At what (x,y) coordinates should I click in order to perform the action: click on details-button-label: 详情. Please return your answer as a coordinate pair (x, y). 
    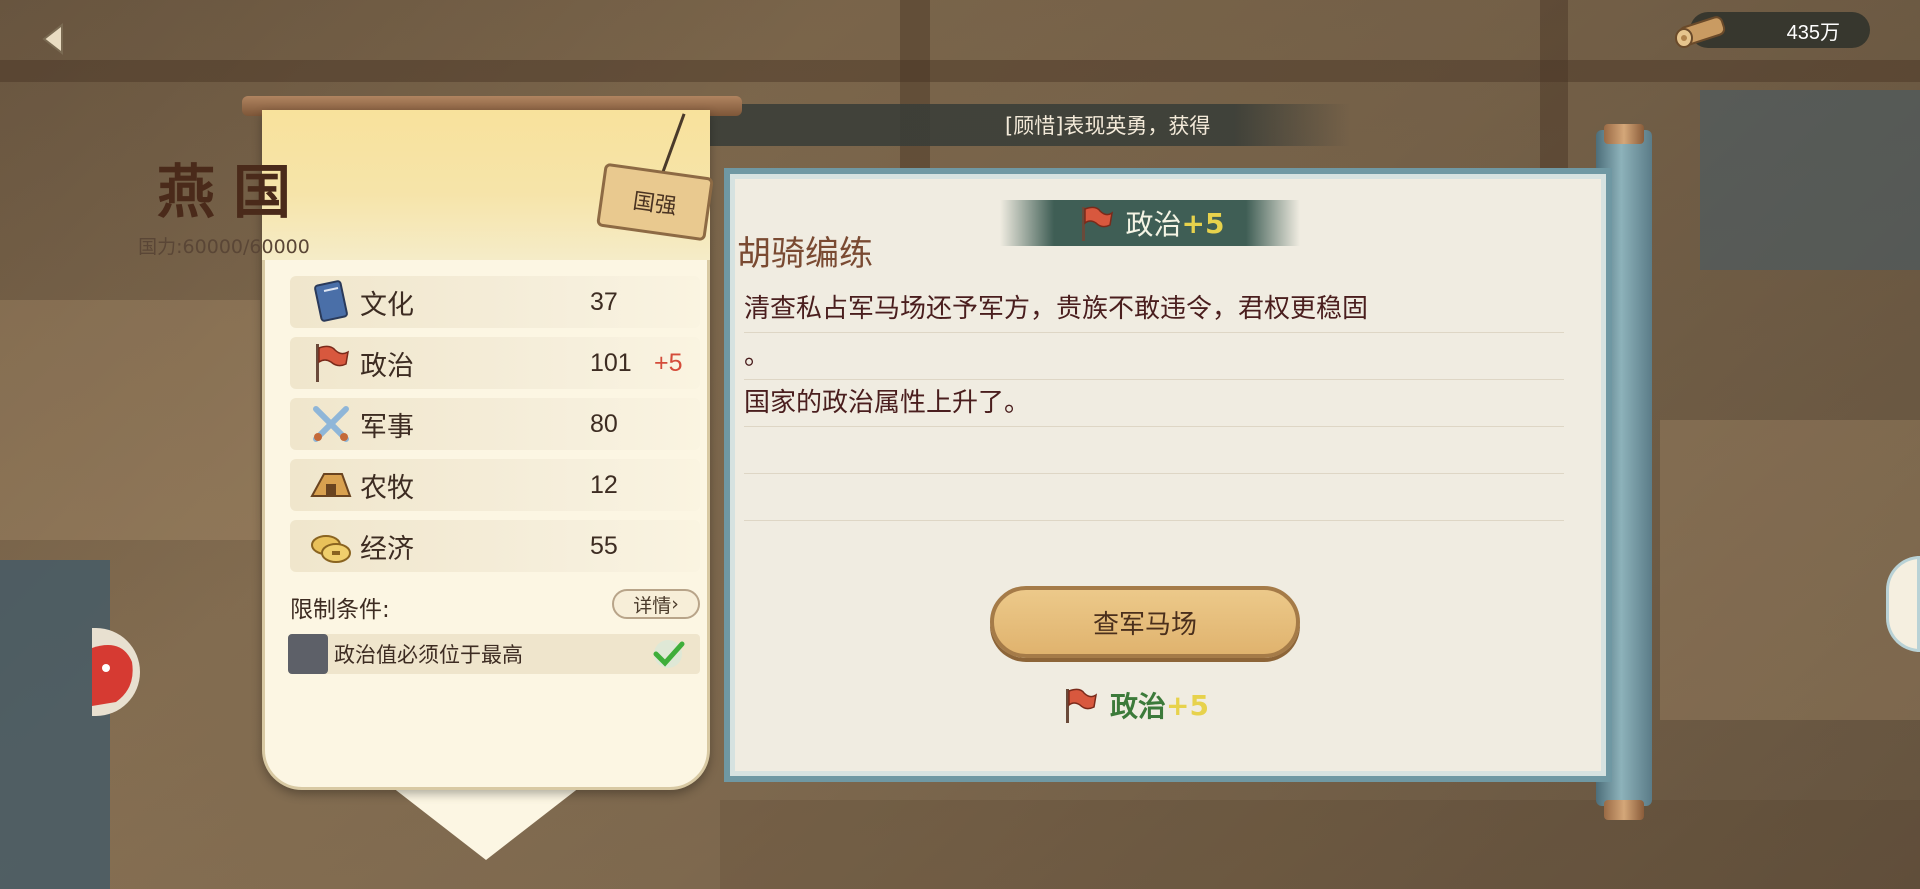
    Looking at the image, I should click on (652, 605).